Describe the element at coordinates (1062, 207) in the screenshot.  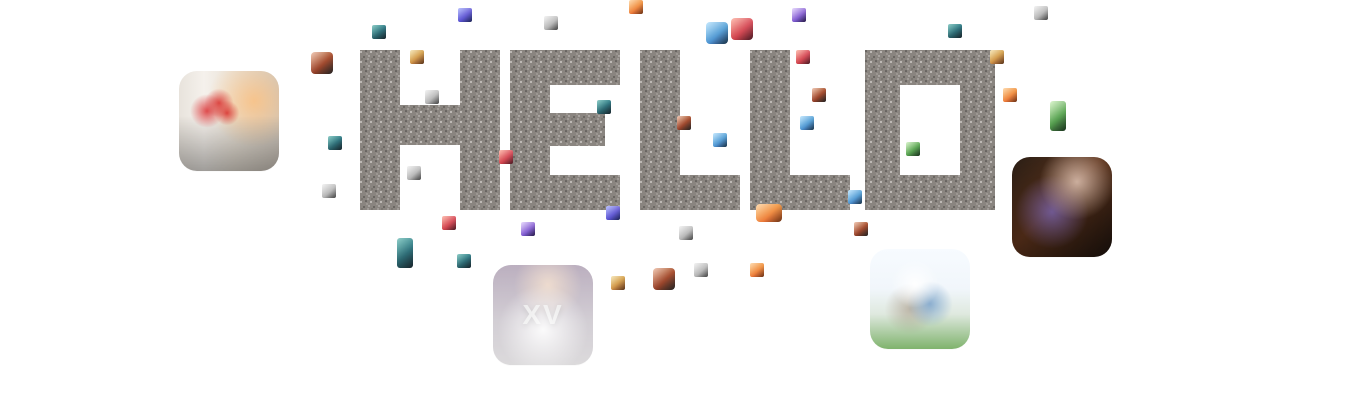
I see `photo-big-right` at that location.